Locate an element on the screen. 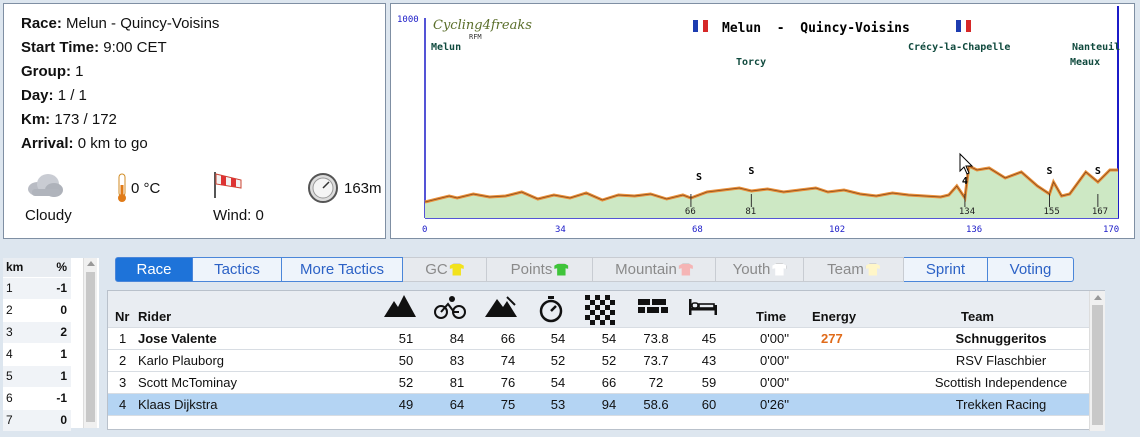 This screenshot has width=1140, height=437. rider-table-scrollbar is located at coordinates (1097, 361).